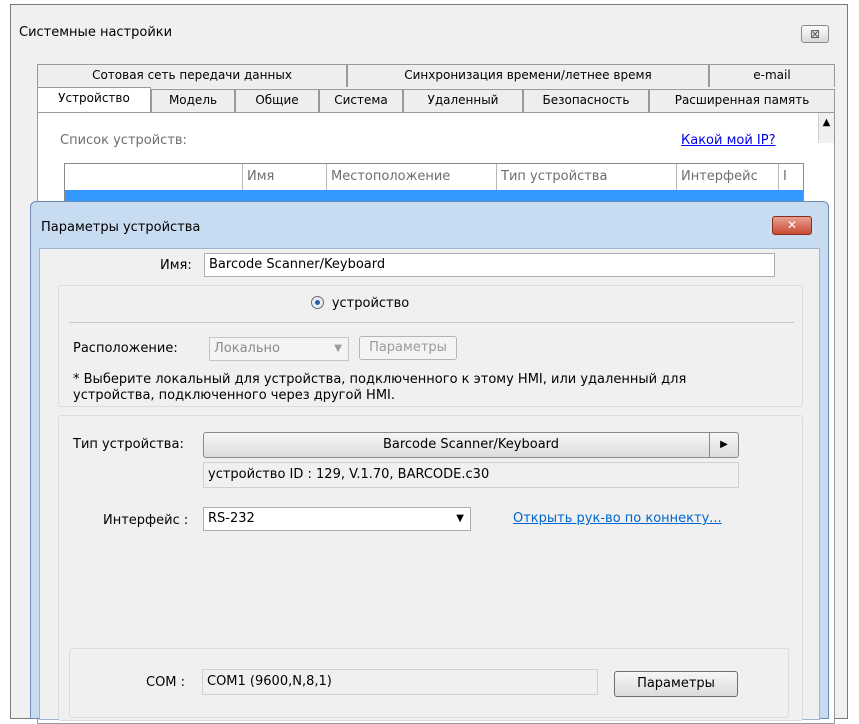 This screenshot has width=859, height=724. Describe the element at coordinates (728, 140) in the screenshot. I see `my-ip-link: Какой мой IP?` at that location.